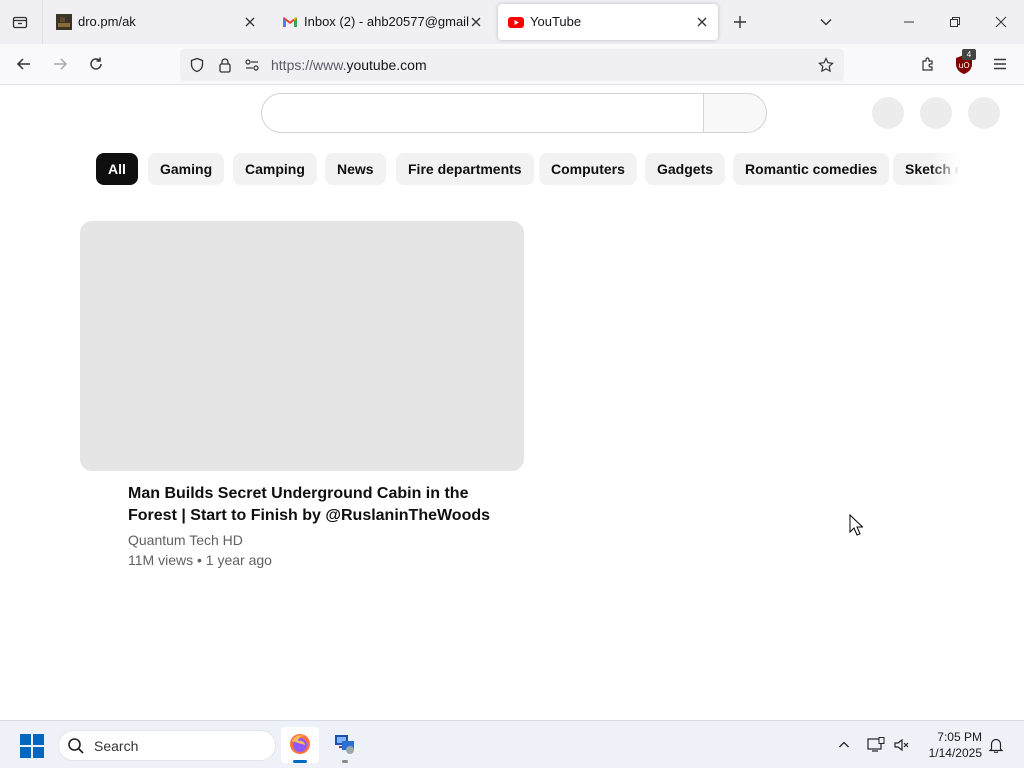 The height and width of the screenshot is (768, 1024). What do you see at coordinates (482, 113) in the screenshot?
I see `youtube-search-input` at bounding box center [482, 113].